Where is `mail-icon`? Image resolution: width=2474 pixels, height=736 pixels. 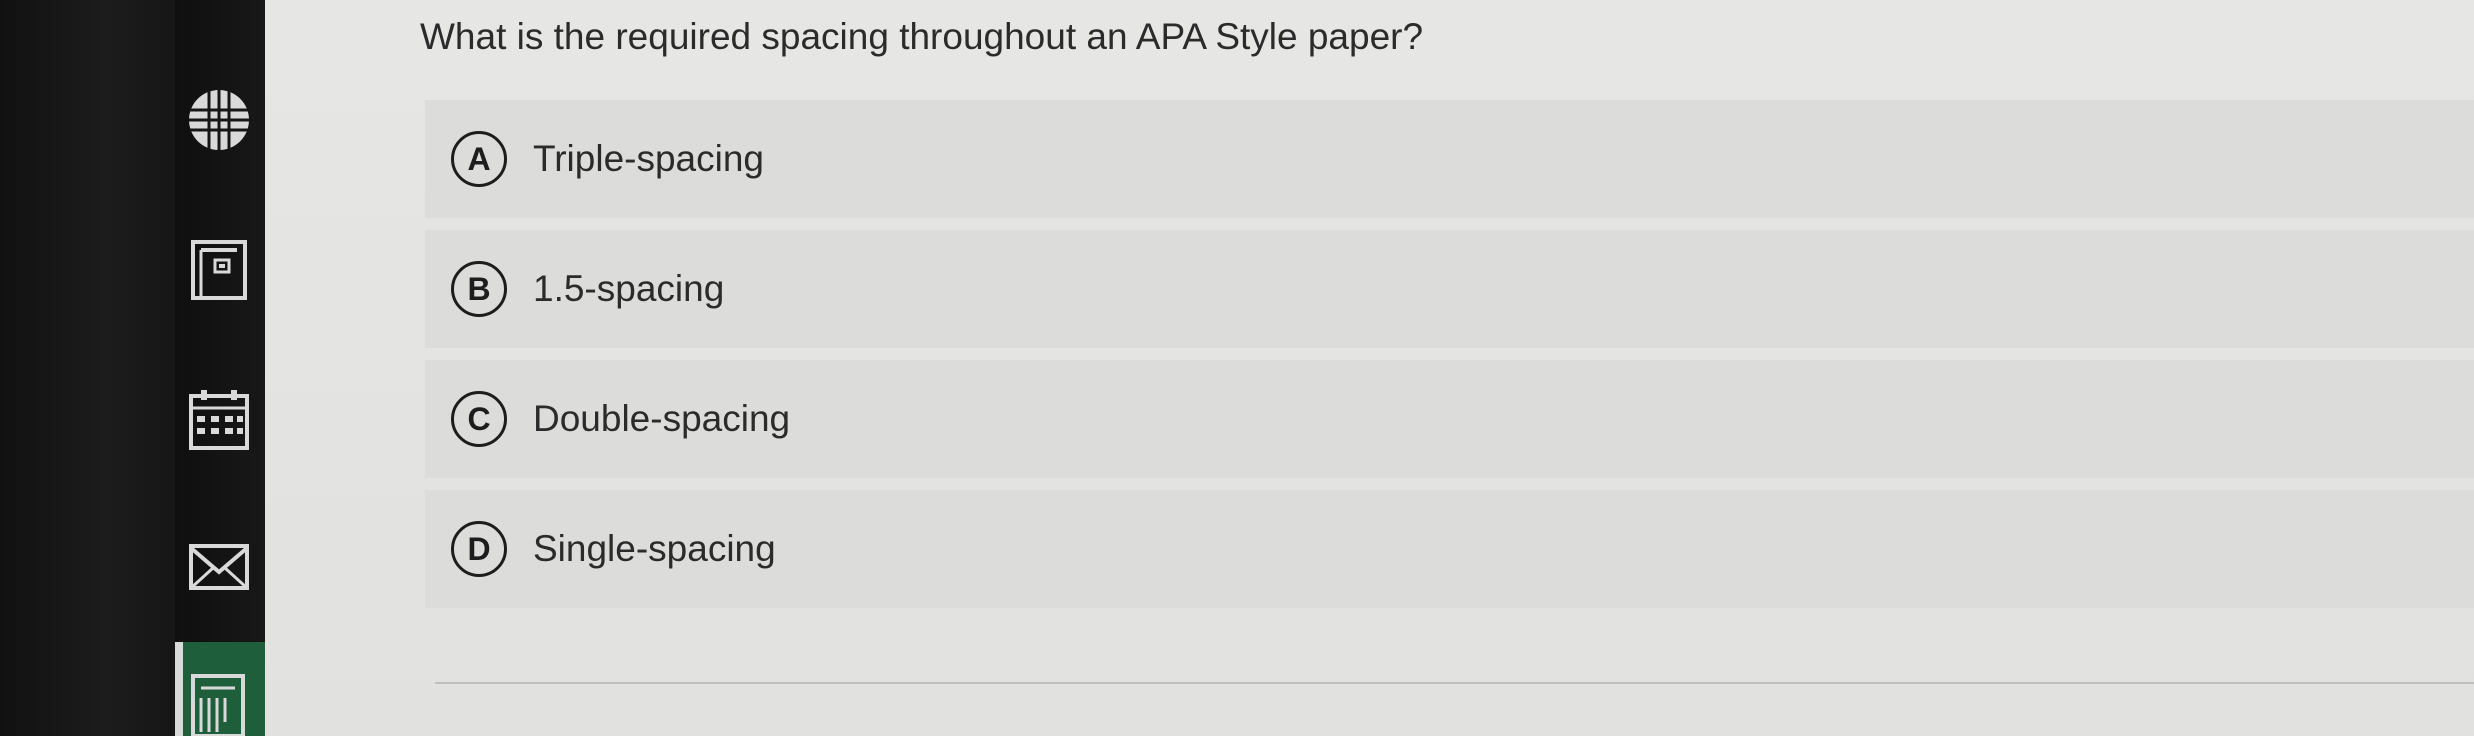 mail-icon is located at coordinates (219, 568).